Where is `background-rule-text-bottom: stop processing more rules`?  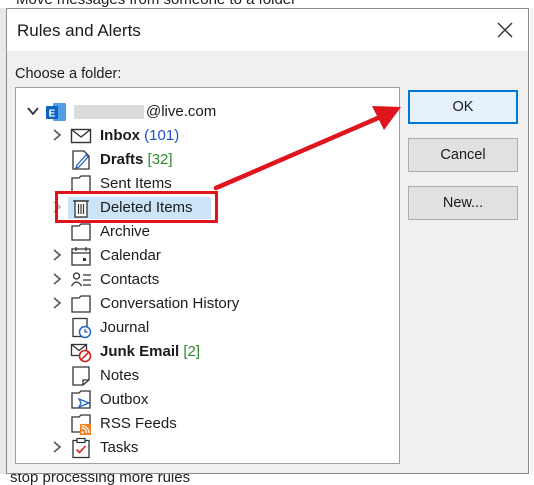 background-rule-text-bottom: stop processing more rules is located at coordinates (100, 479).